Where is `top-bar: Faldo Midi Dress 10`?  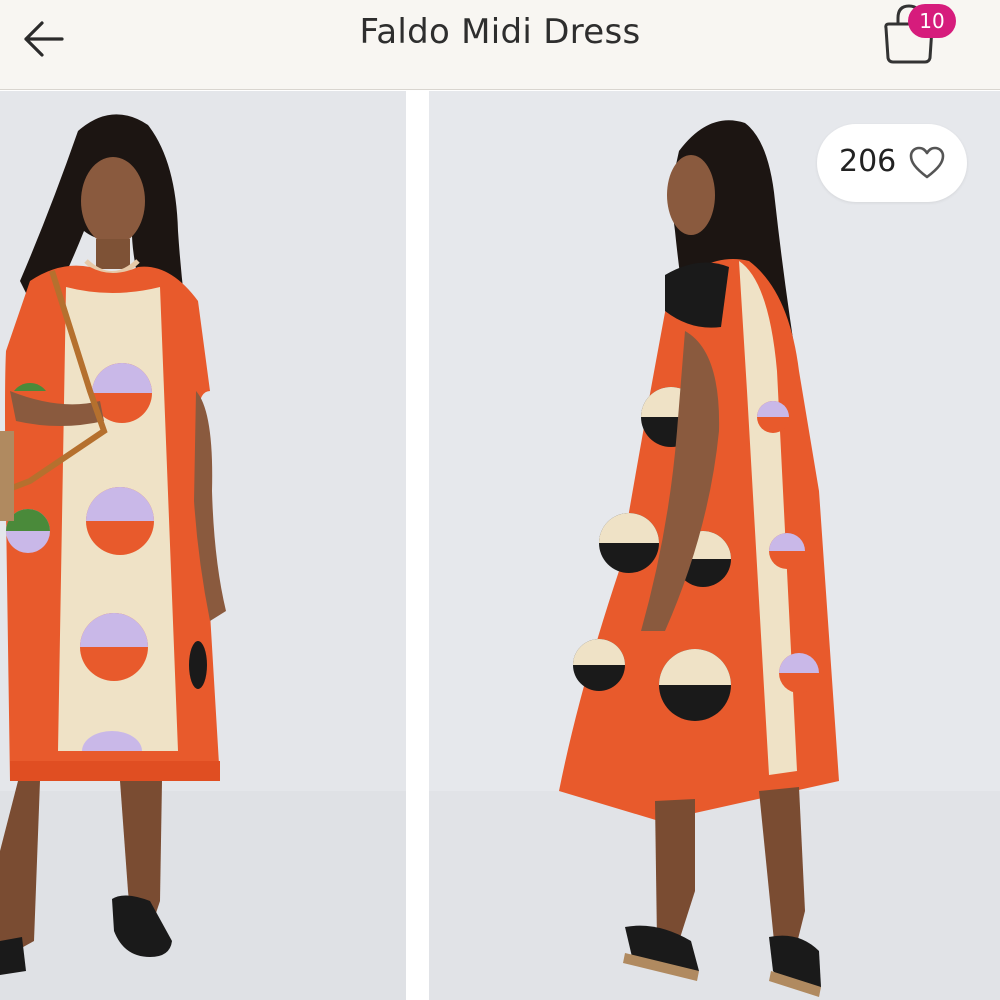 top-bar: Faldo Midi Dress 10 is located at coordinates (500, 45).